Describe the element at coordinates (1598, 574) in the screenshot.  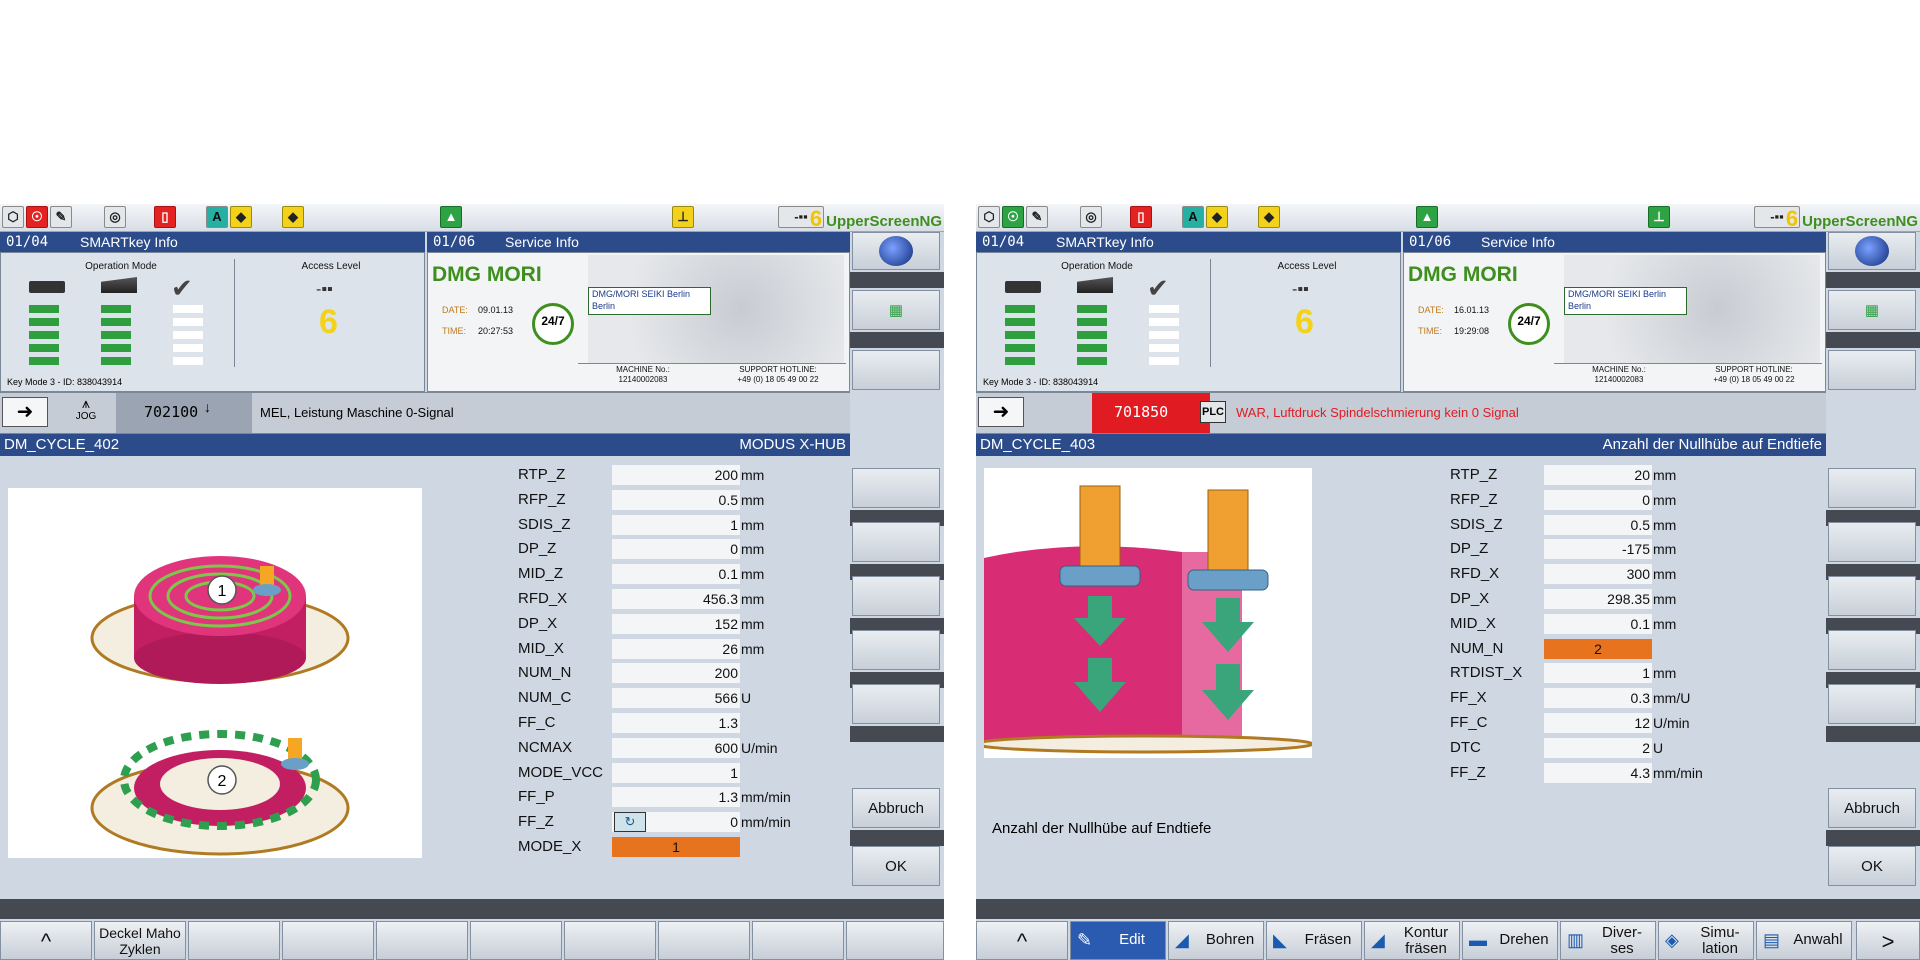
I see `param-value-input: 300` at that location.